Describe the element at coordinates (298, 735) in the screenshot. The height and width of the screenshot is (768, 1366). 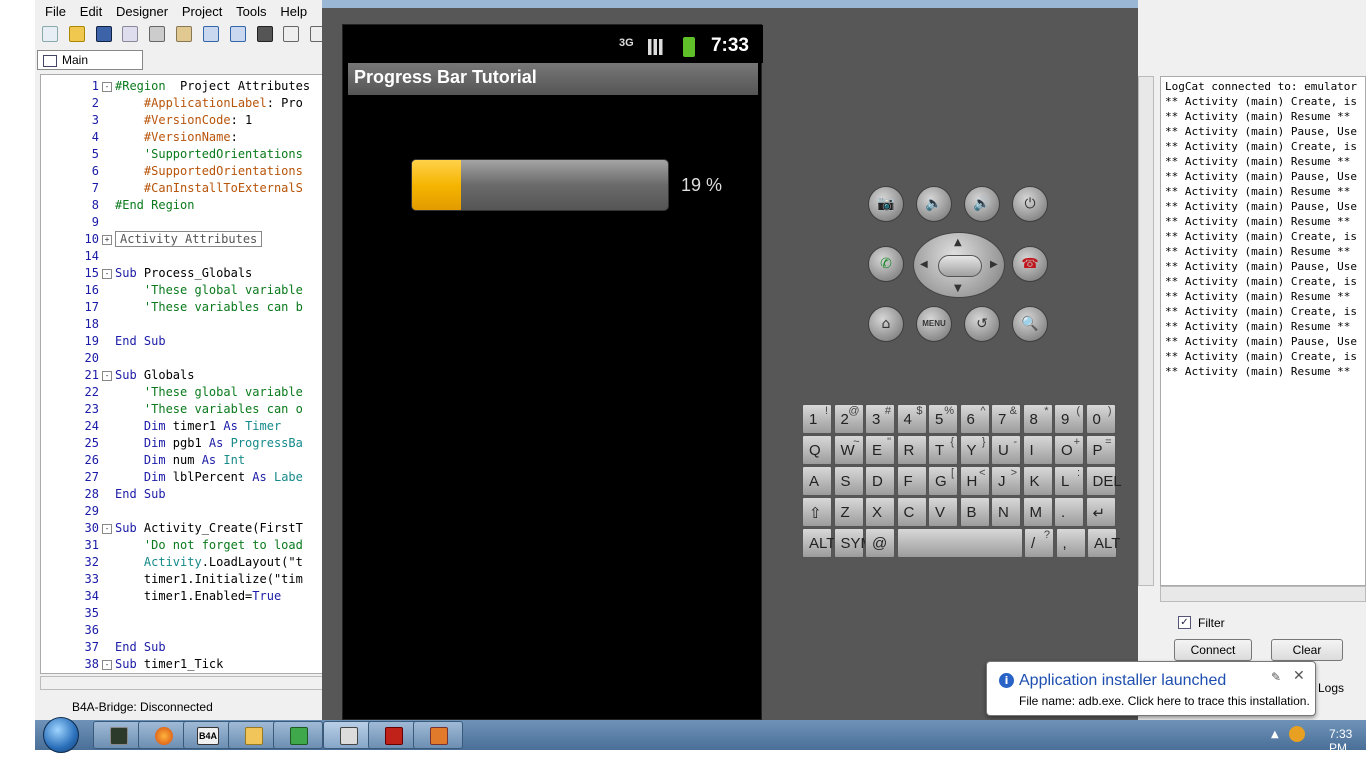
I see `taskbar-installer` at that location.